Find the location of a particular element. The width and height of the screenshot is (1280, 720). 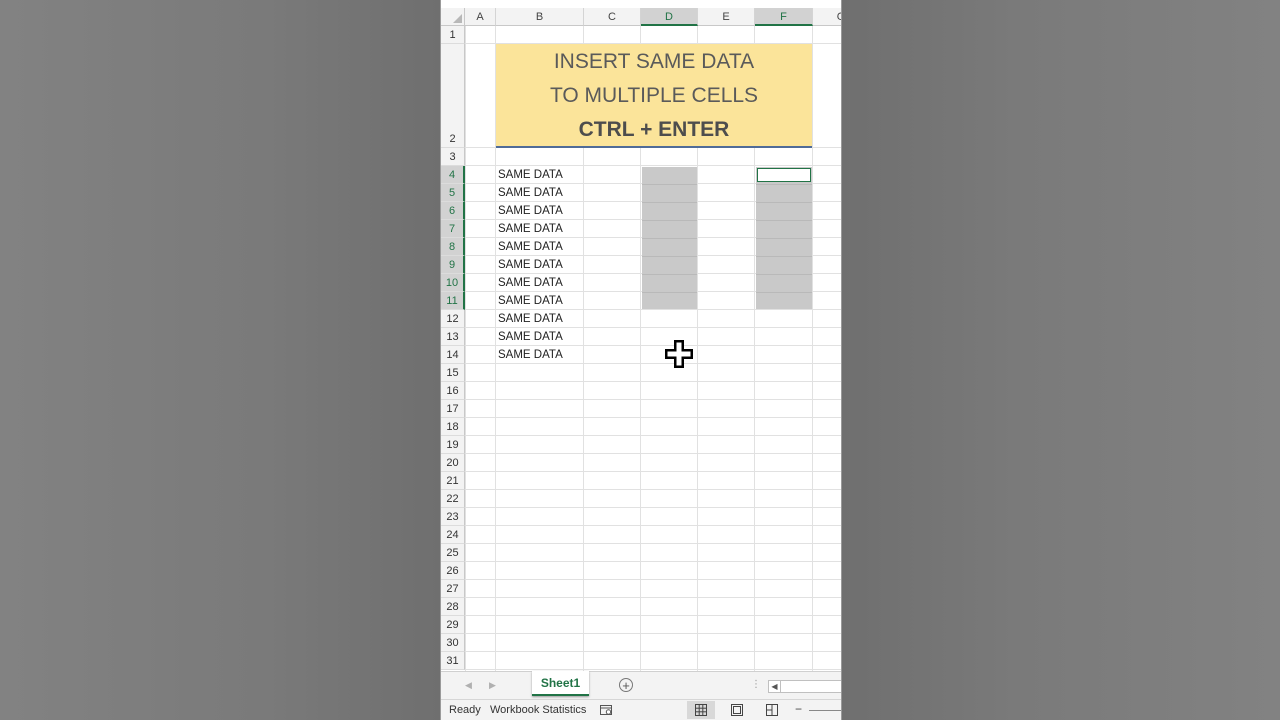

row-header-31: 31 is located at coordinates (453, 661).